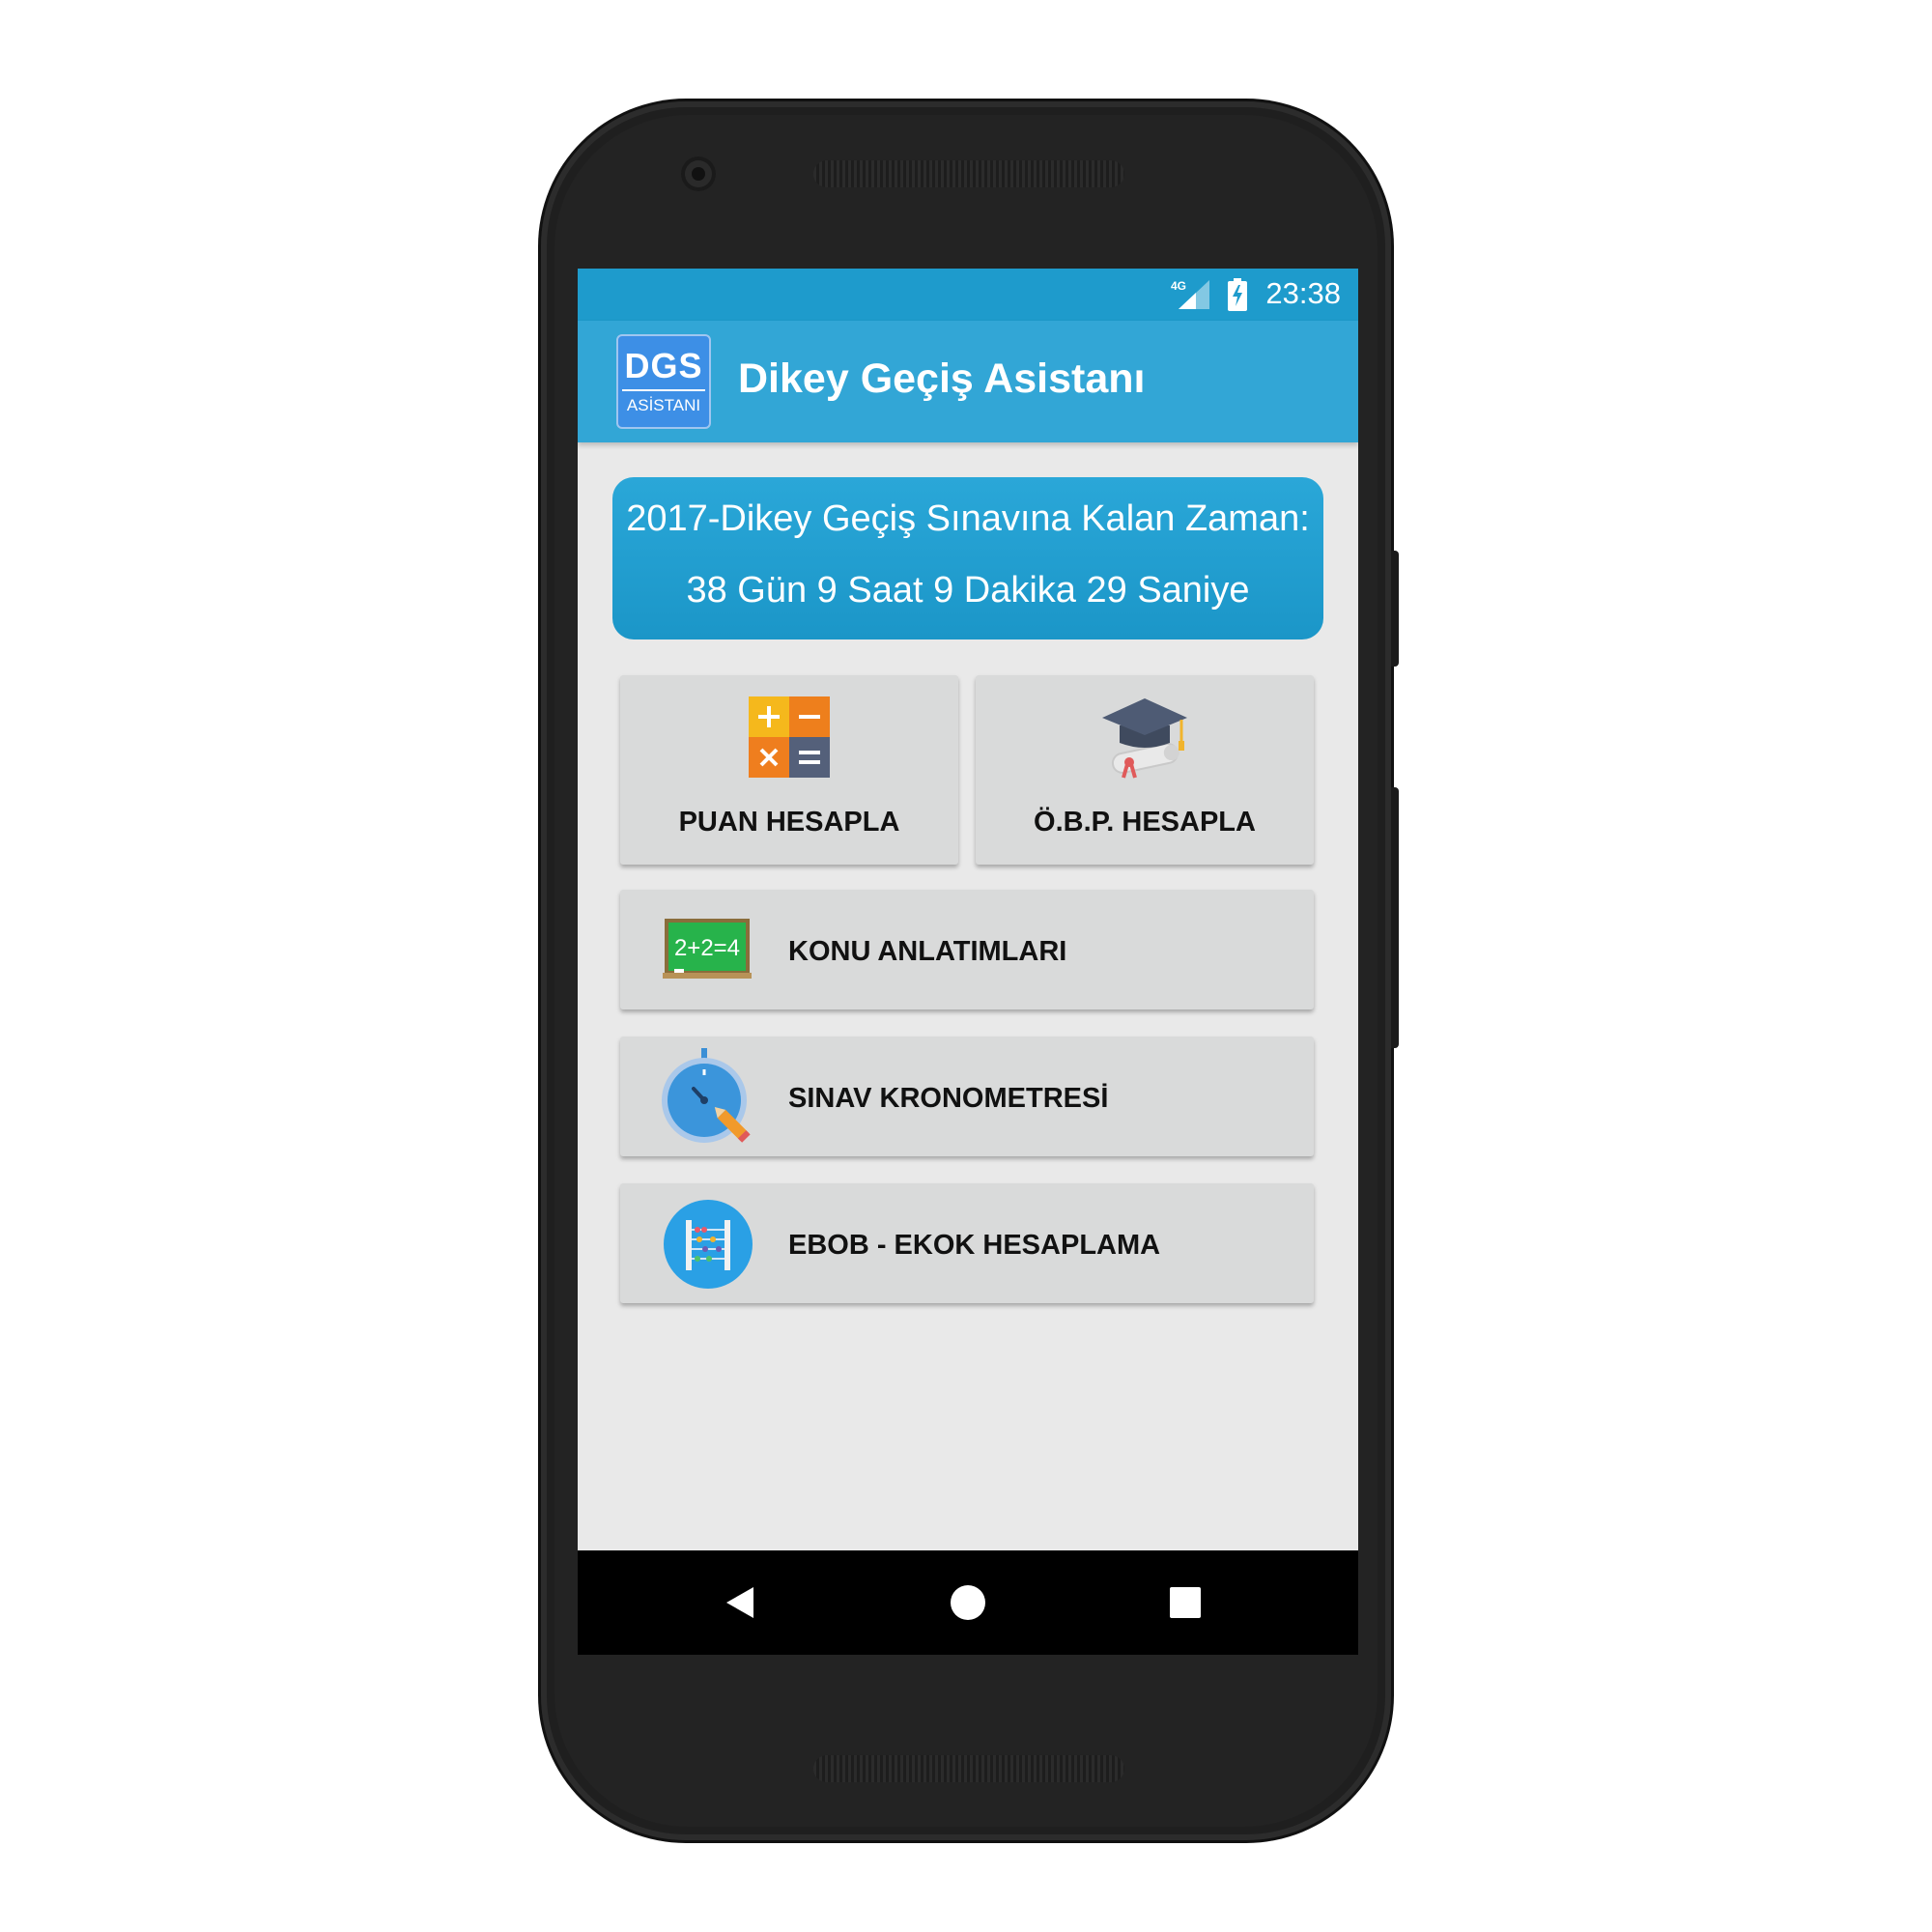 The height and width of the screenshot is (1932, 1932). Describe the element at coordinates (927, 951) in the screenshot. I see `konu-anlatimlari-label: KONU ANLATIMLARI` at that location.